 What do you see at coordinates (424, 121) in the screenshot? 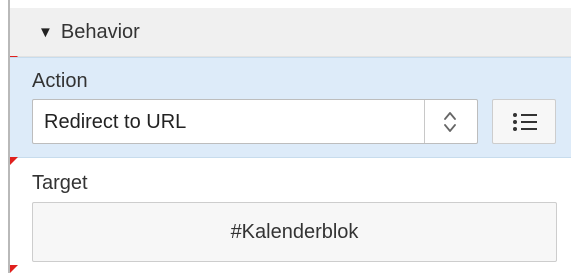
I see `select-divider` at bounding box center [424, 121].